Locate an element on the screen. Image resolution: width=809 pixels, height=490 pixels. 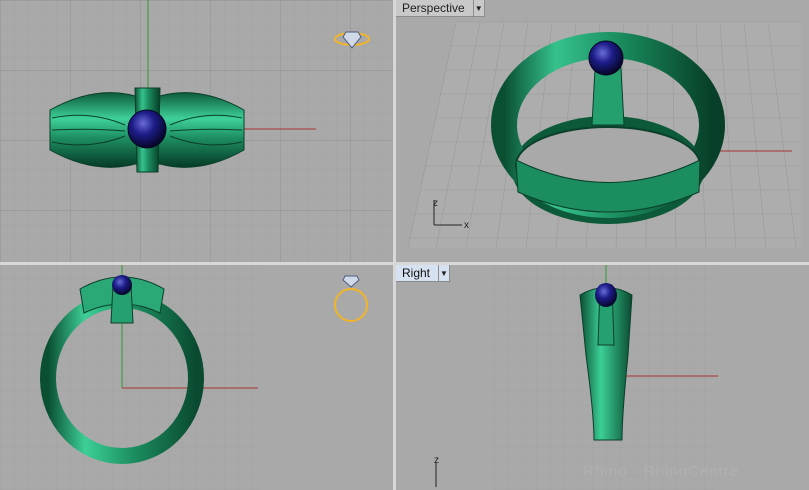
viewport-divider-vertical is located at coordinates (394, 245).